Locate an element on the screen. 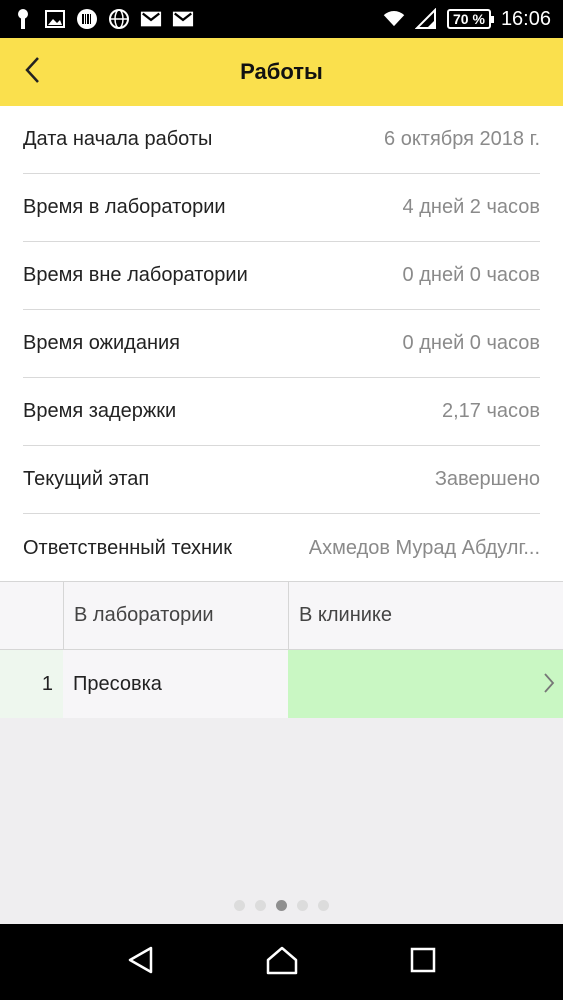  detail-row: Время задержки 2,17 часов is located at coordinates (281, 412).